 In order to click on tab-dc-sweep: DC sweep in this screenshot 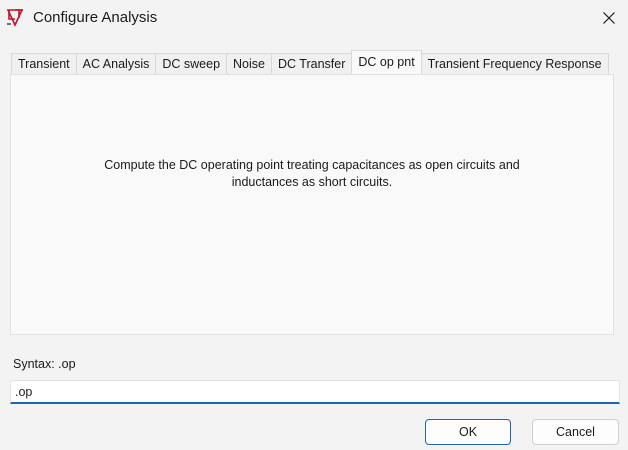, I will do `click(191, 64)`.